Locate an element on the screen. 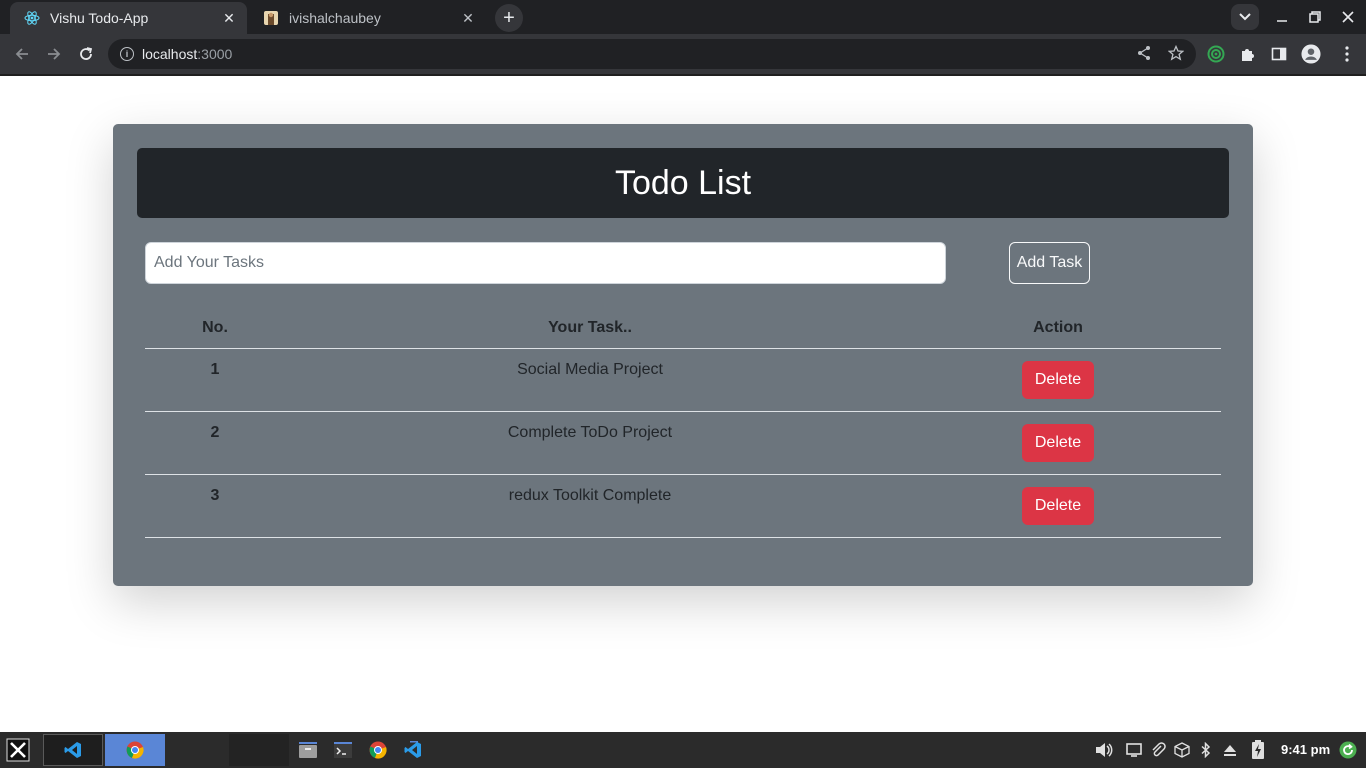 The image size is (1366, 768). chrome-launcher is located at coordinates (378, 750).